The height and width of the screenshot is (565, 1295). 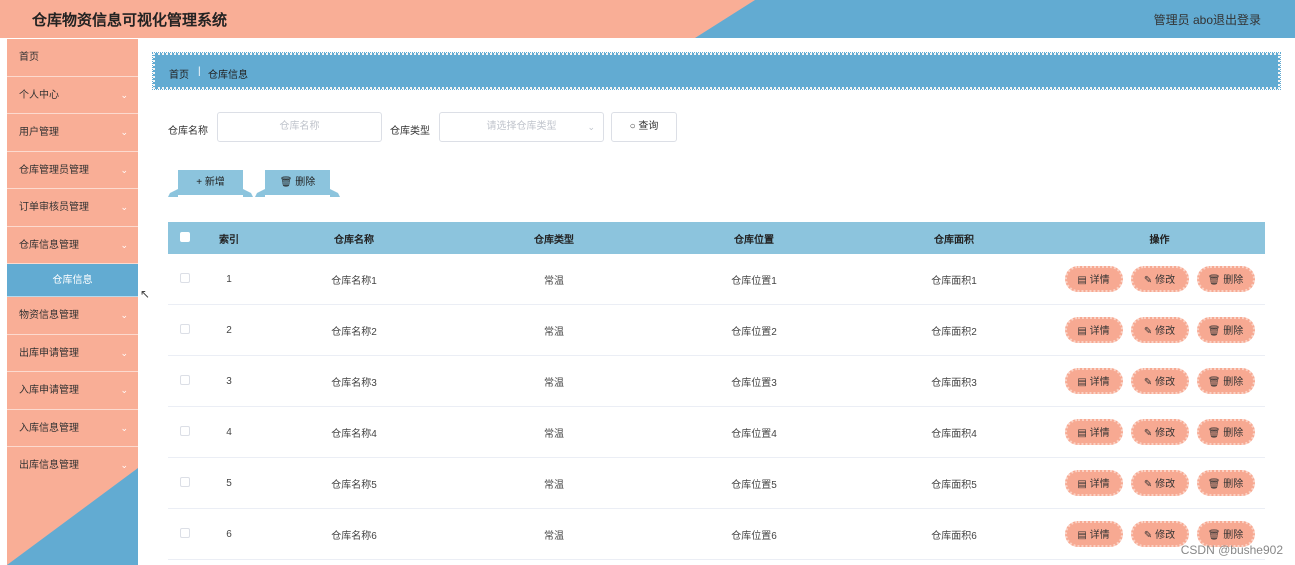 I want to click on sidebar-item-inbound-info: 入库信息管理 ⌄, so click(x=72, y=428).